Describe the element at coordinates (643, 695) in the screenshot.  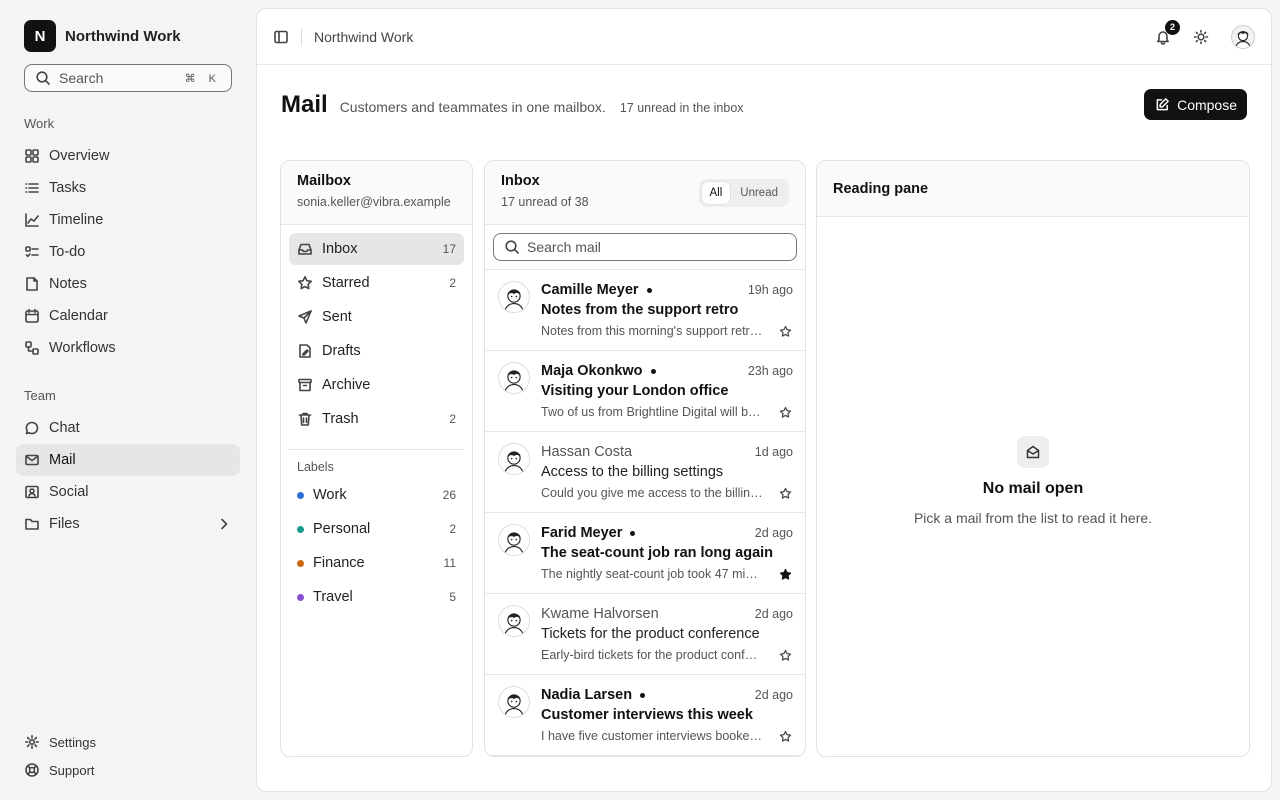
I see `unread-dot` at that location.